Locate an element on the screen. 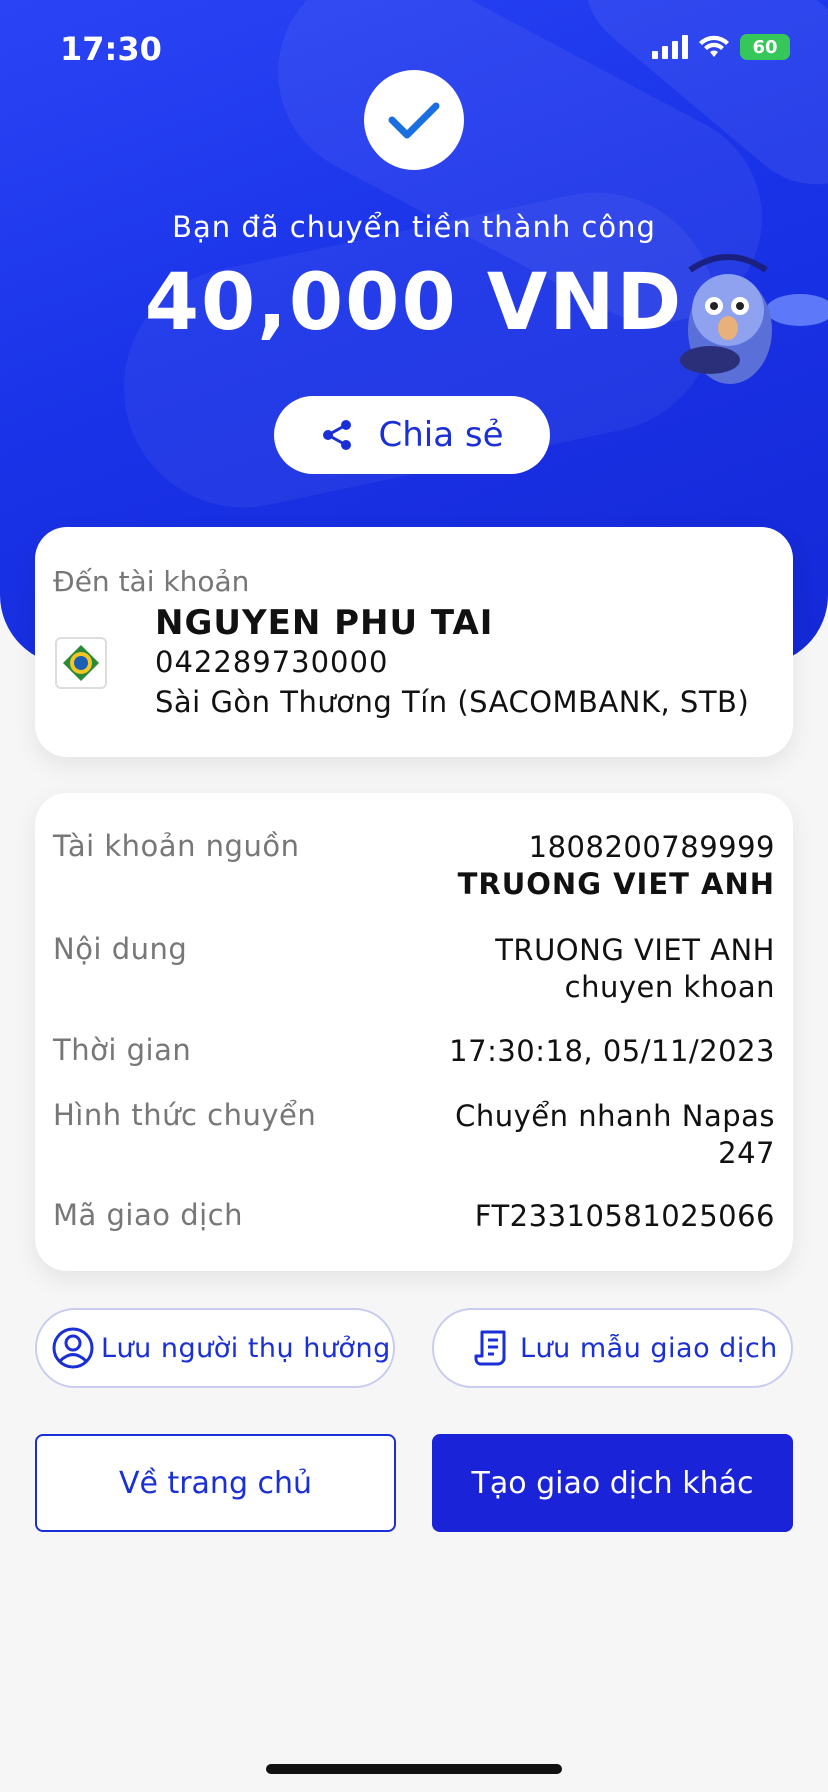 Image resolution: width=828 pixels, height=1792 pixels. content-line2: chuyen khoan is located at coordinates (669, 987).